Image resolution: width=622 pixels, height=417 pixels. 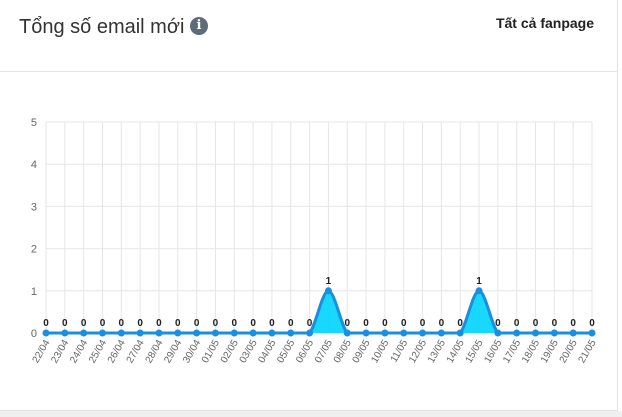 I want to click on card-title: Tổng số email mới, so click(x=102, y=27).